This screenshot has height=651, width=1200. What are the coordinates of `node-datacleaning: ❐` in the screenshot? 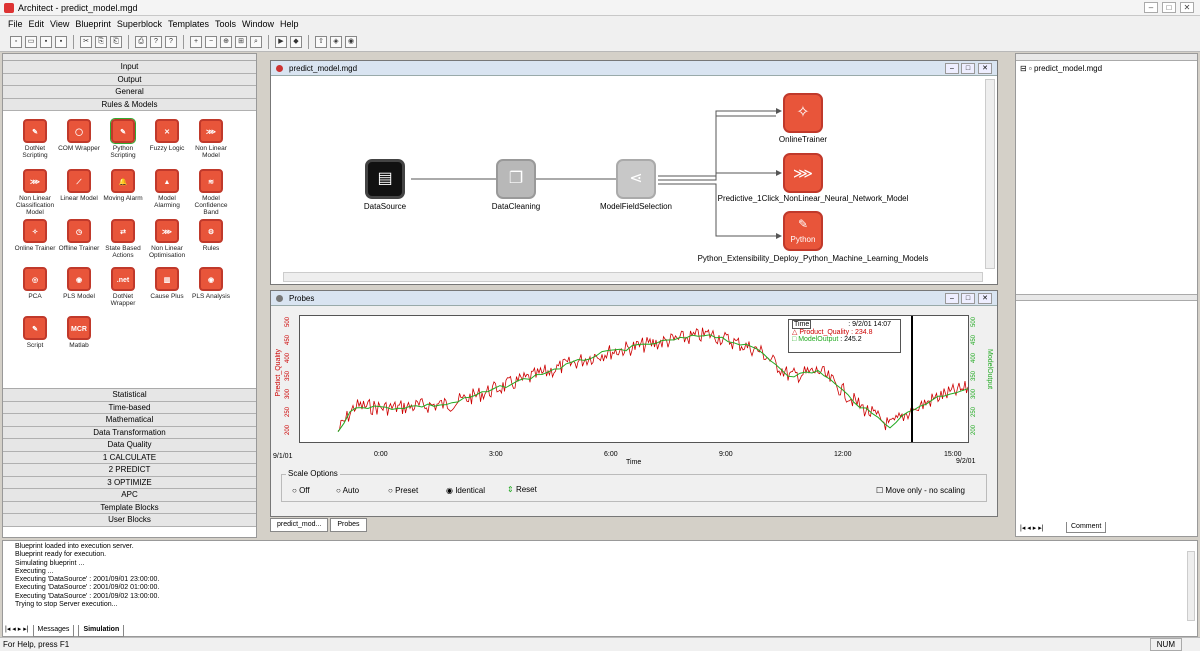 It's located at (516, 179).